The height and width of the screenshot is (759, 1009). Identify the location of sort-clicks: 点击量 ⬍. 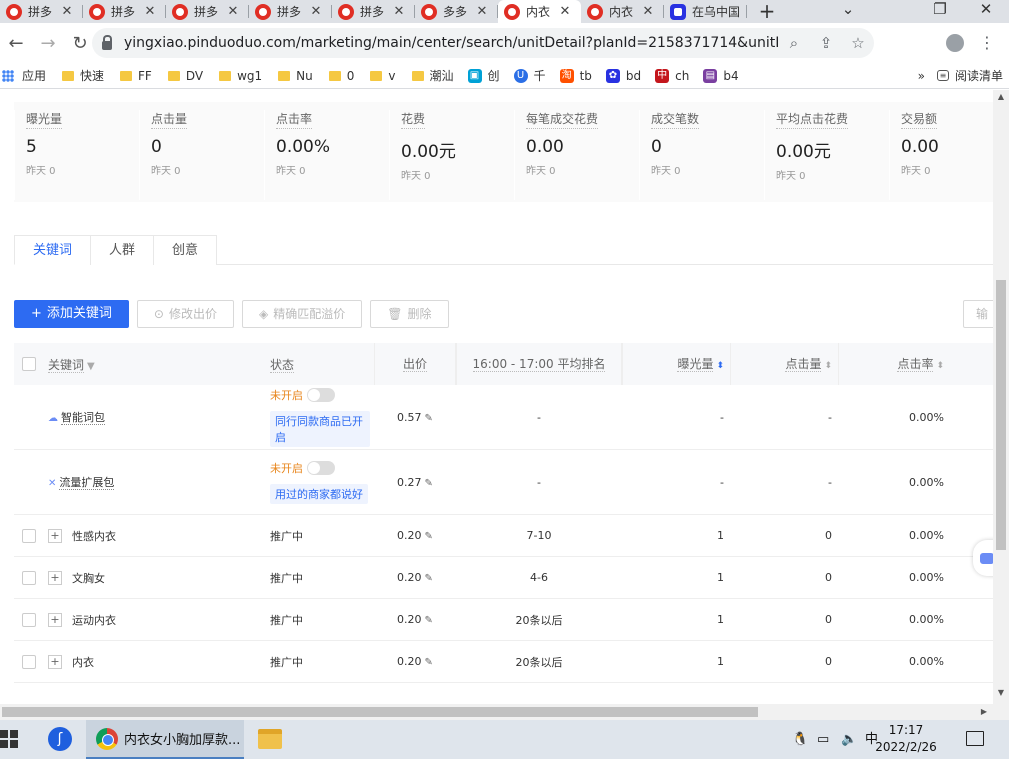
(784, 364).